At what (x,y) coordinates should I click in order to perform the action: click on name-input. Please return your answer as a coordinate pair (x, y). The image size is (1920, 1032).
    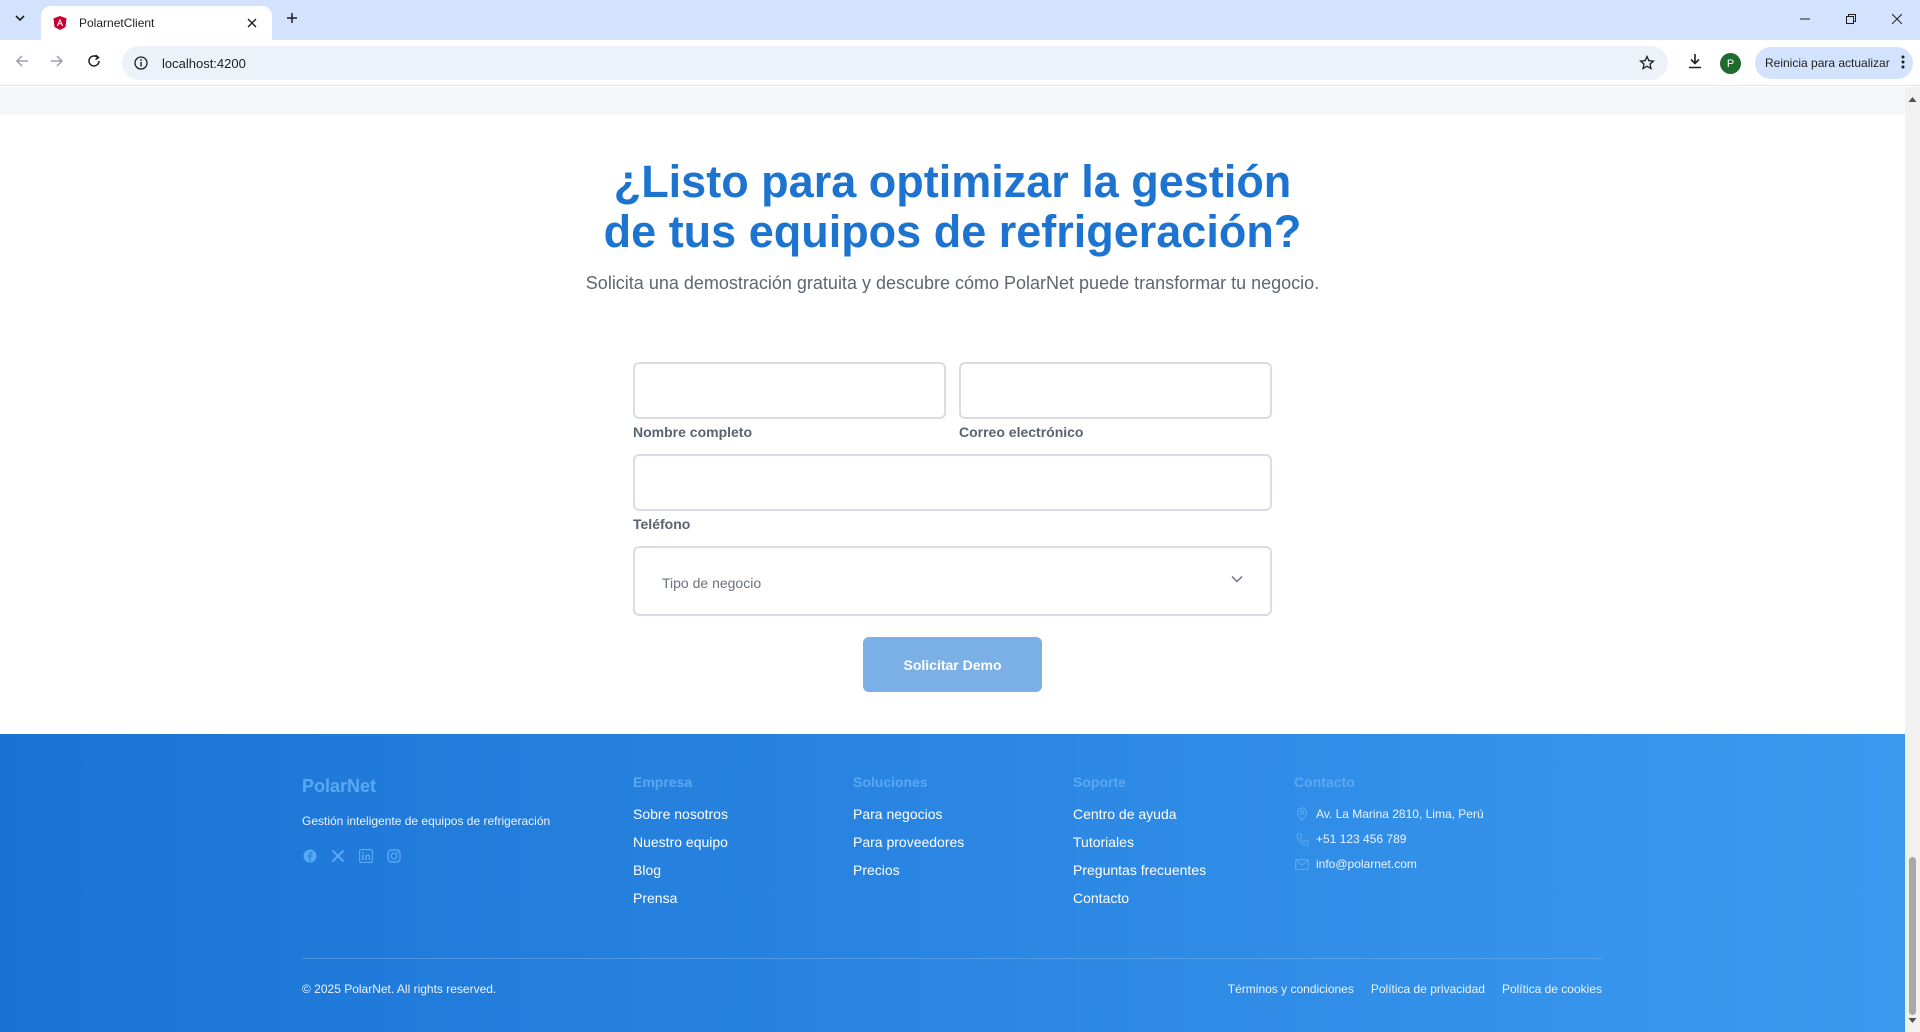
    Looking at the image, I should click on (789, 390).